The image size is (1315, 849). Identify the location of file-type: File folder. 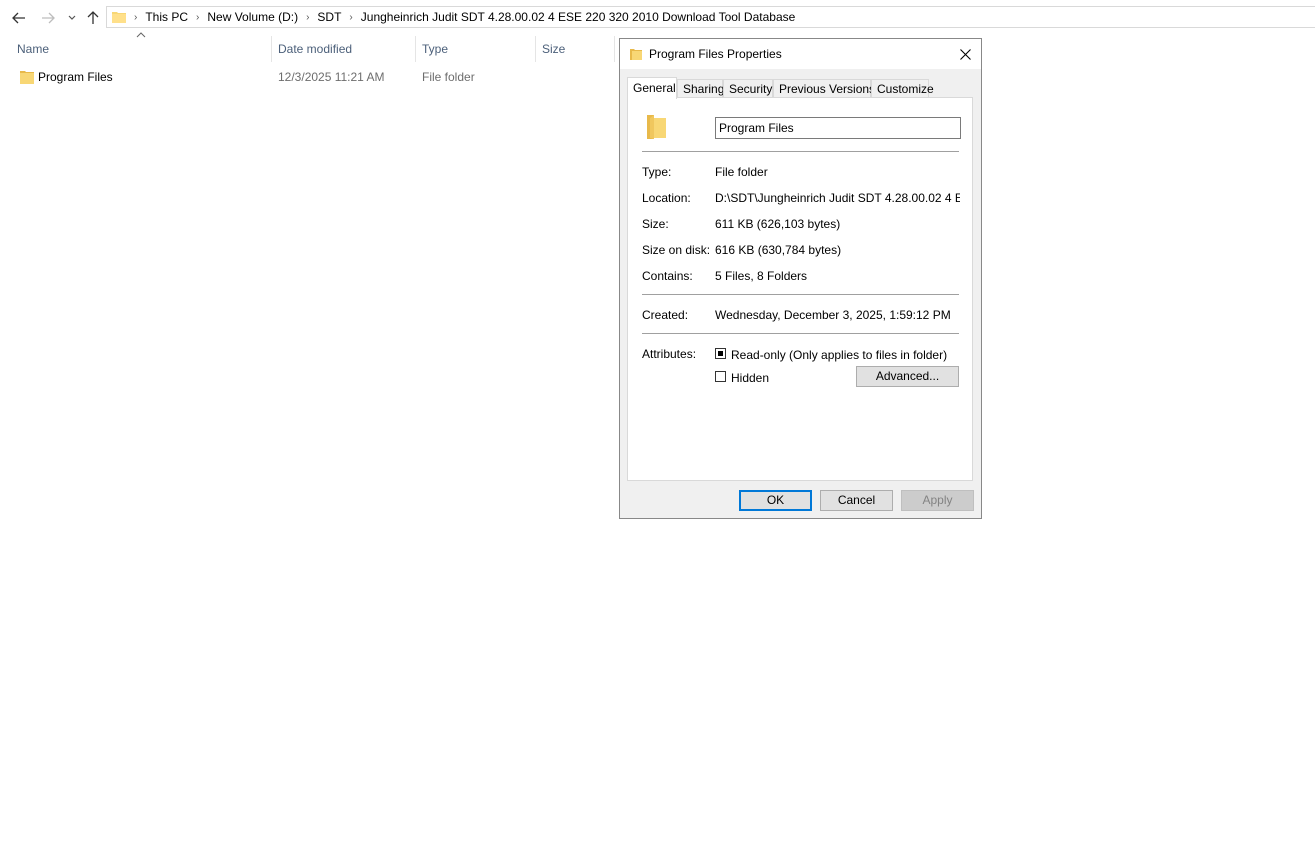
(448, 77).